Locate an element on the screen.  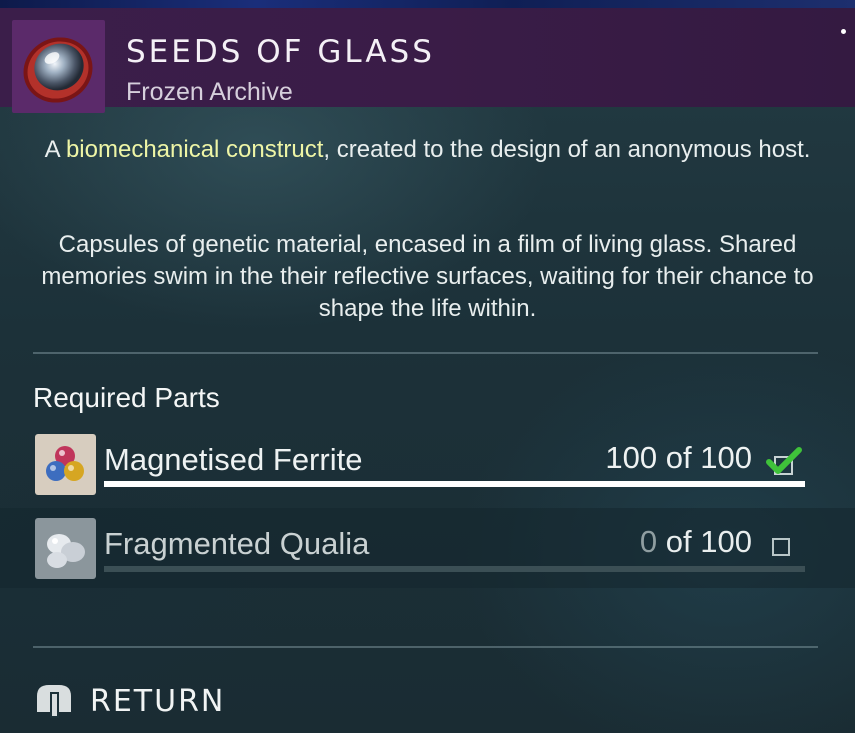
description-highlight: biomechanical construct is located at coordinates (194, 149).